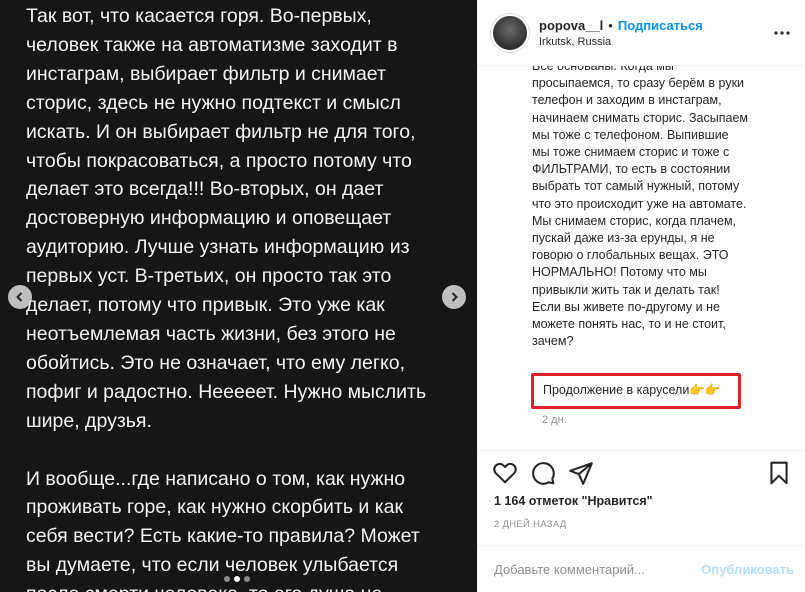 The width and height of the screenshot is (805, 592). Describe the element at coordinates (594, 569) in the screenshot. I see `comment-input` at that location.